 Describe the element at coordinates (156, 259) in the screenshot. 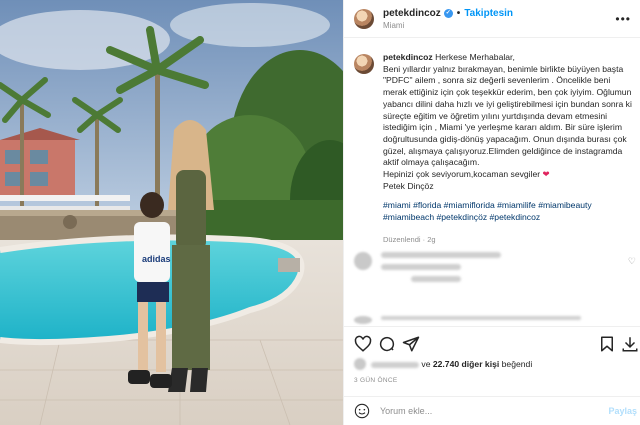

I see `svg-text: adidas` at that location.